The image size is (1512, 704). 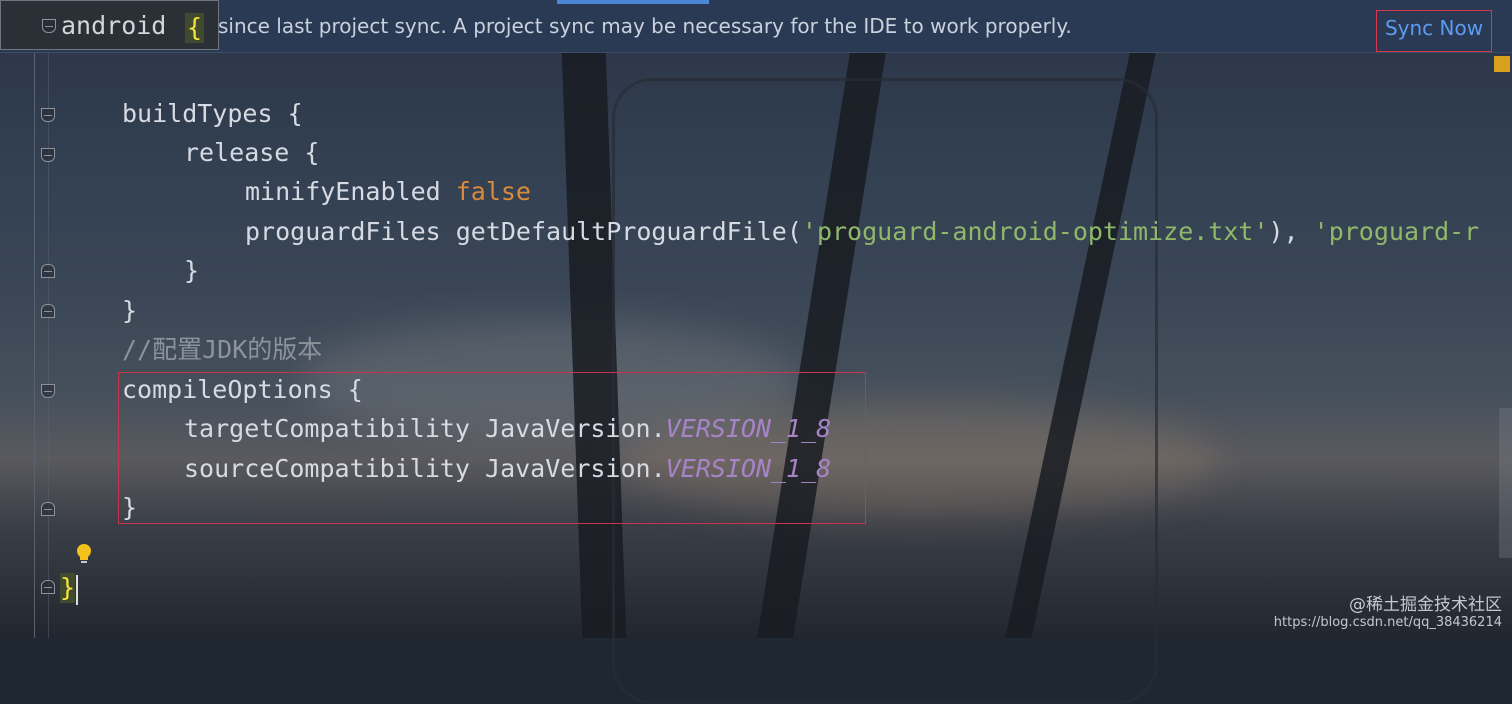 What do you see at coordinates (492, 448) in the screenshot?
I see `annotation-box` at bounding box center [492, 448].